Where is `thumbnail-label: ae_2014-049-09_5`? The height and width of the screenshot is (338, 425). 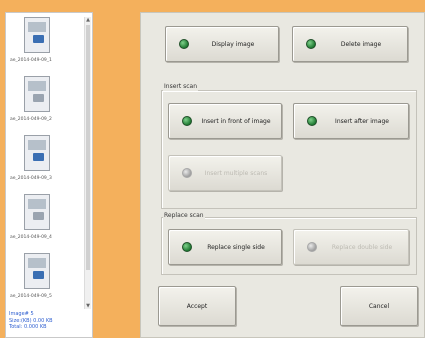
thumbnail-label: ae_2014-049-09_5 is located at coordinates (31, 296).